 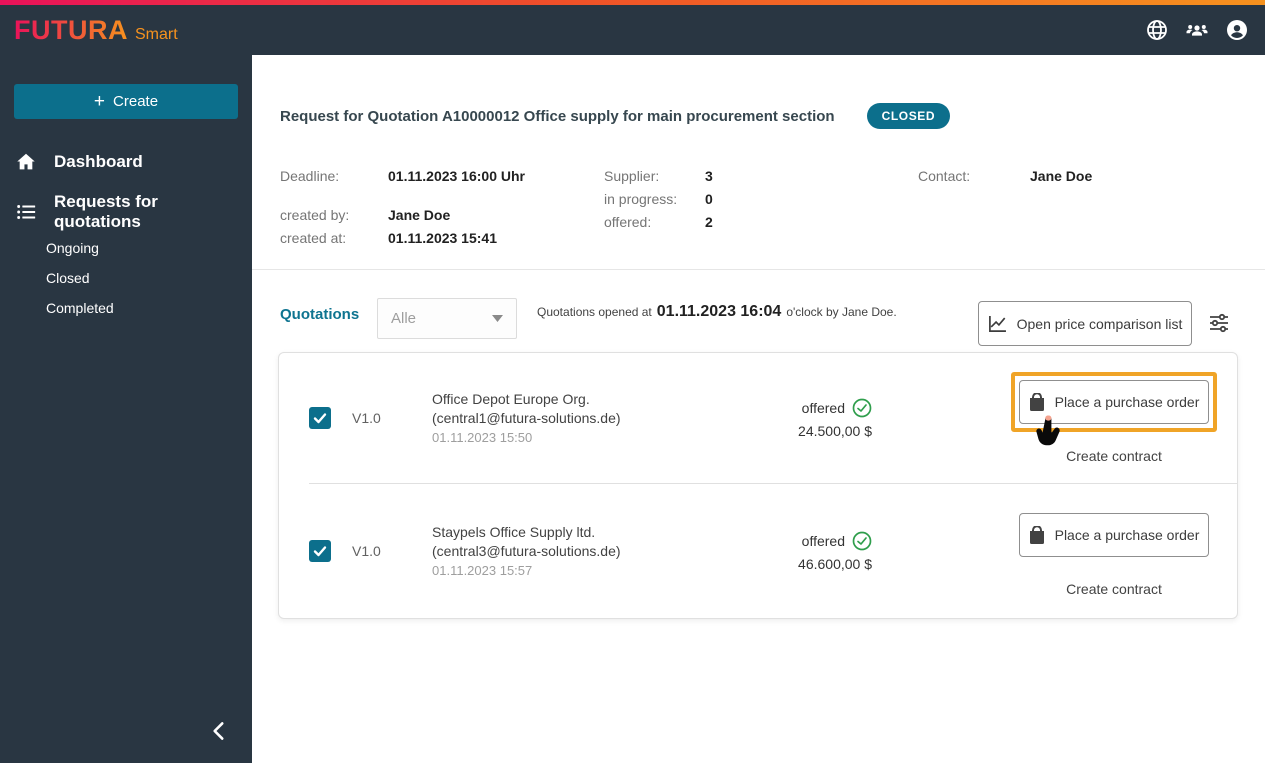 What do you see at coordinates (1237, 30) in the screenshot?
I see `account-circle-icon` at bounding box center [1237, 30].